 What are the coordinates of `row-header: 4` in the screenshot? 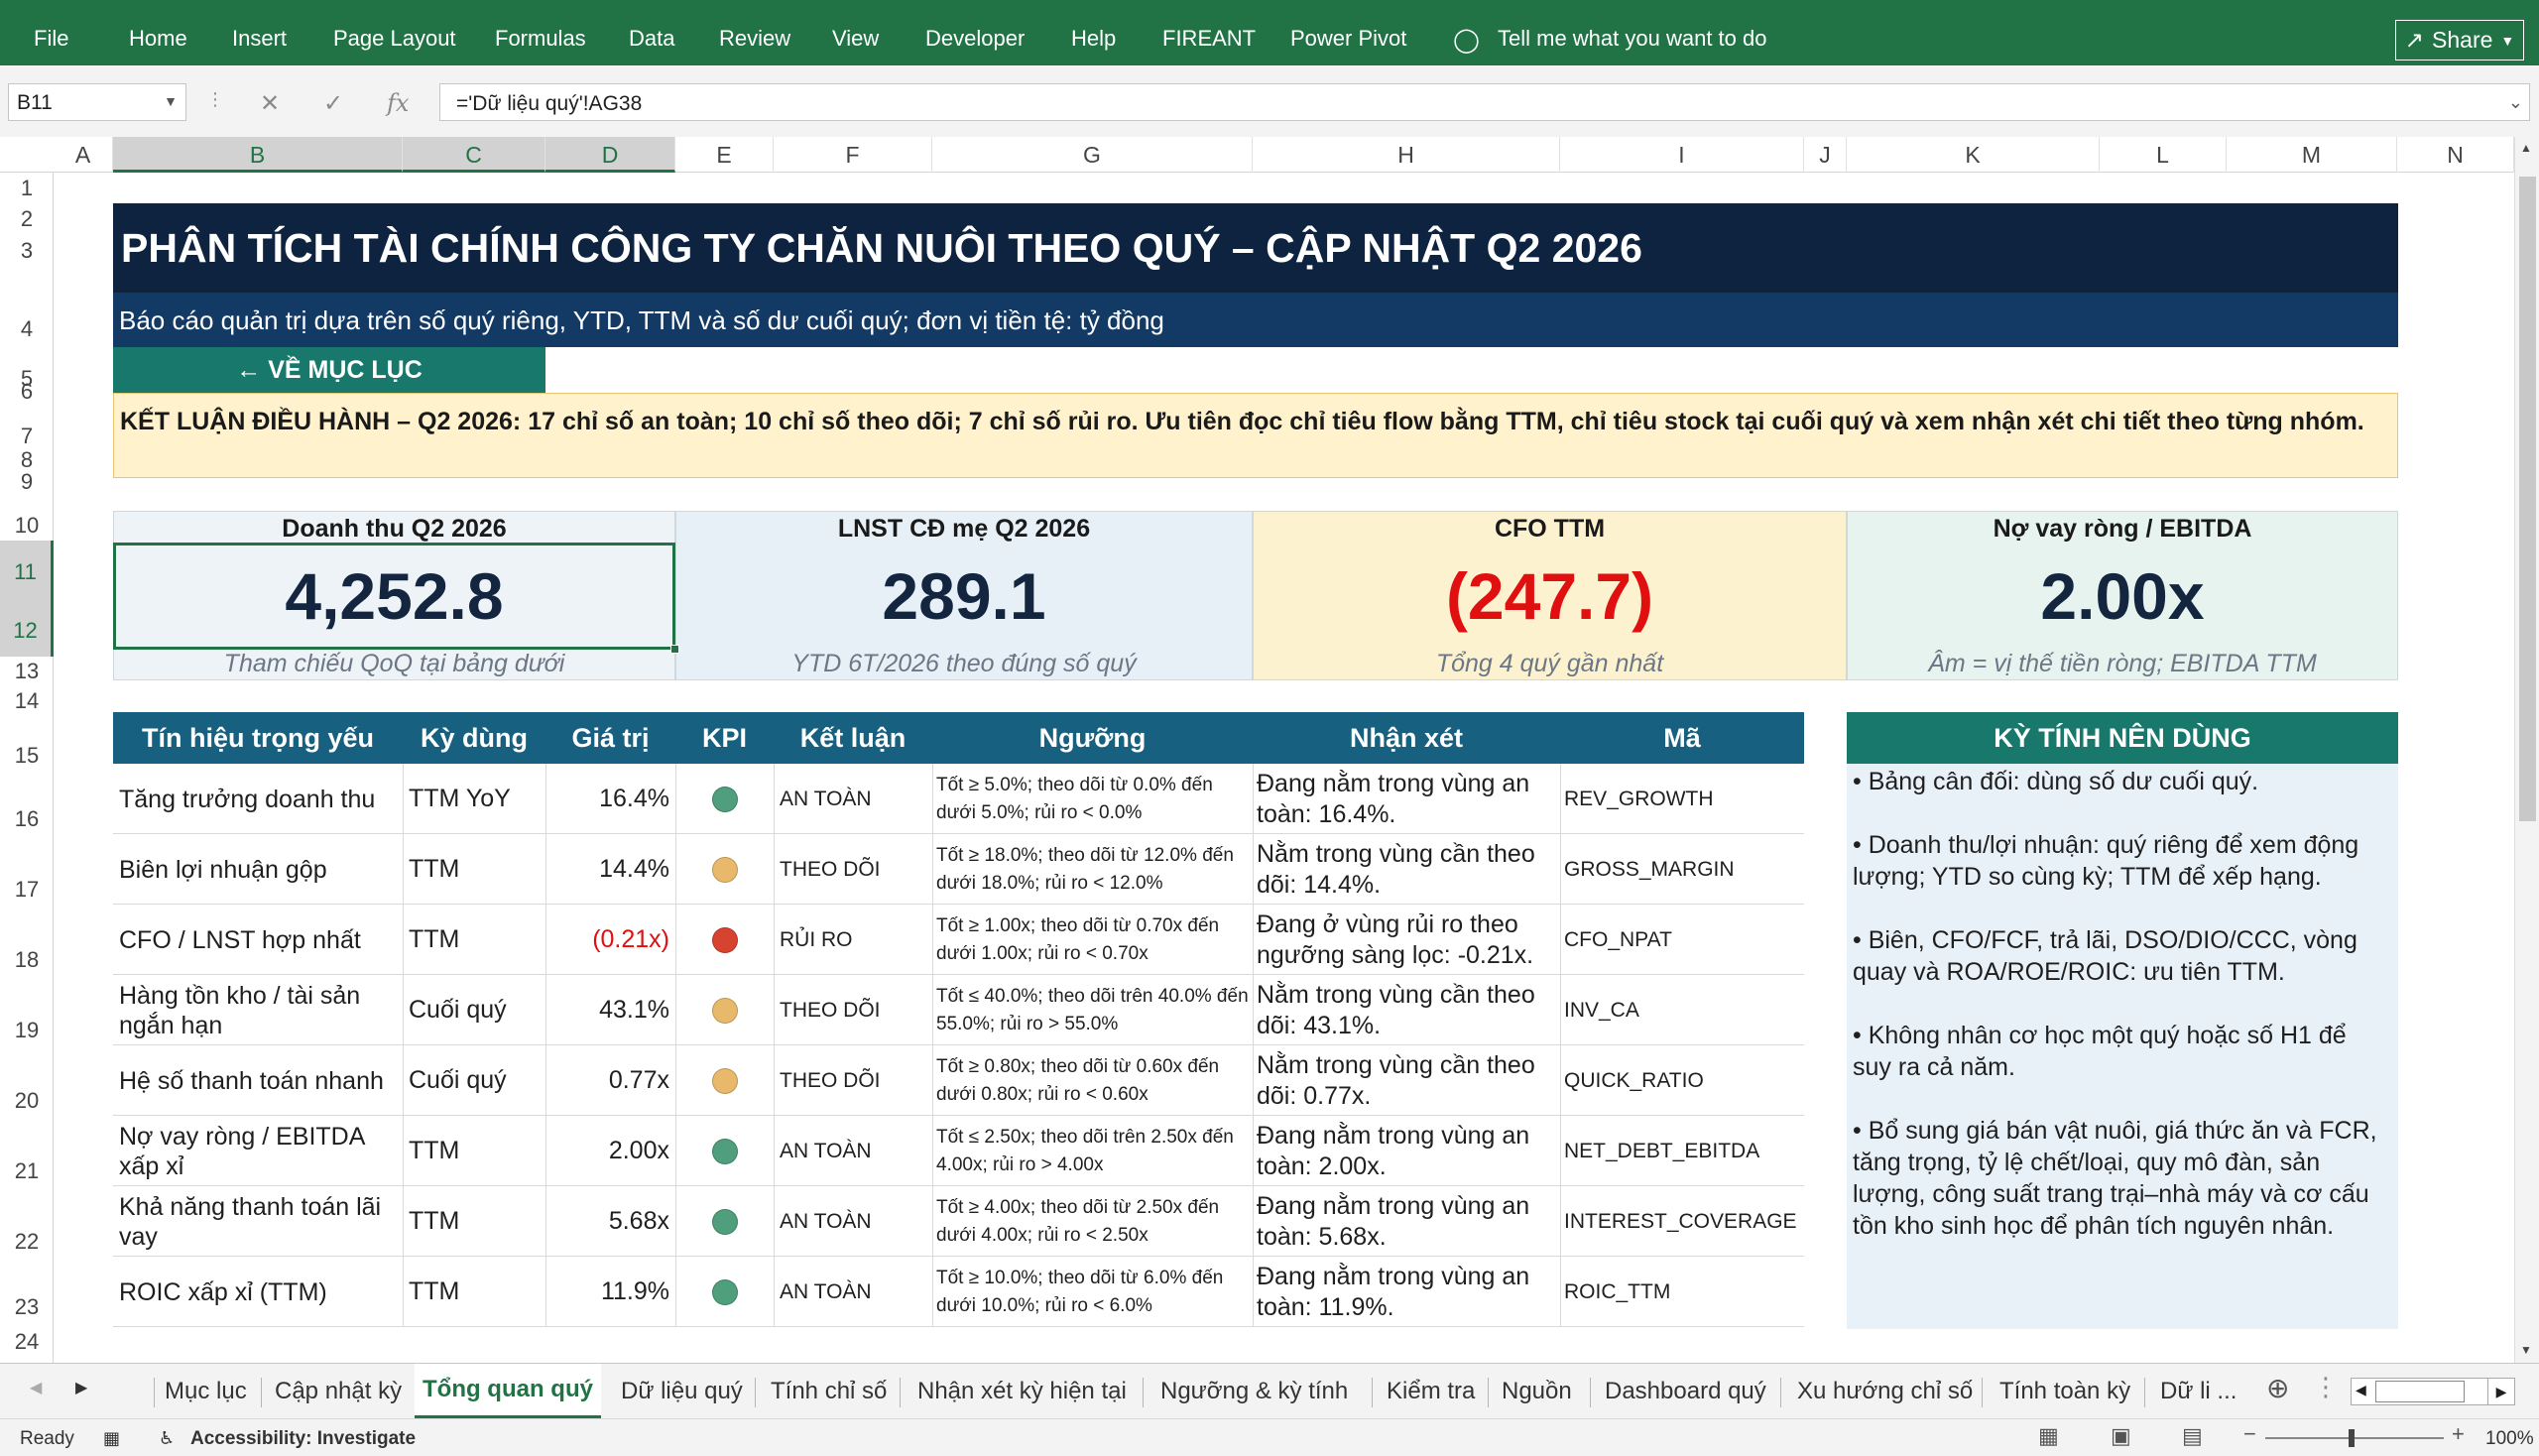 It's located at (27, 307).